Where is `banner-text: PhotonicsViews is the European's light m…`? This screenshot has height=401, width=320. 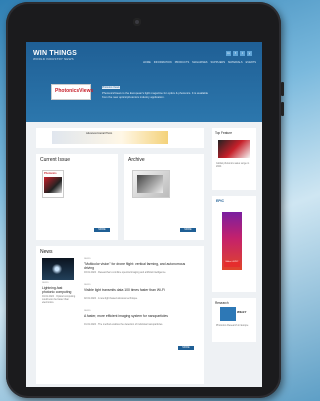 banner-text: PhotonicsViews is the European's light m… is located at coordinates (155, 95).